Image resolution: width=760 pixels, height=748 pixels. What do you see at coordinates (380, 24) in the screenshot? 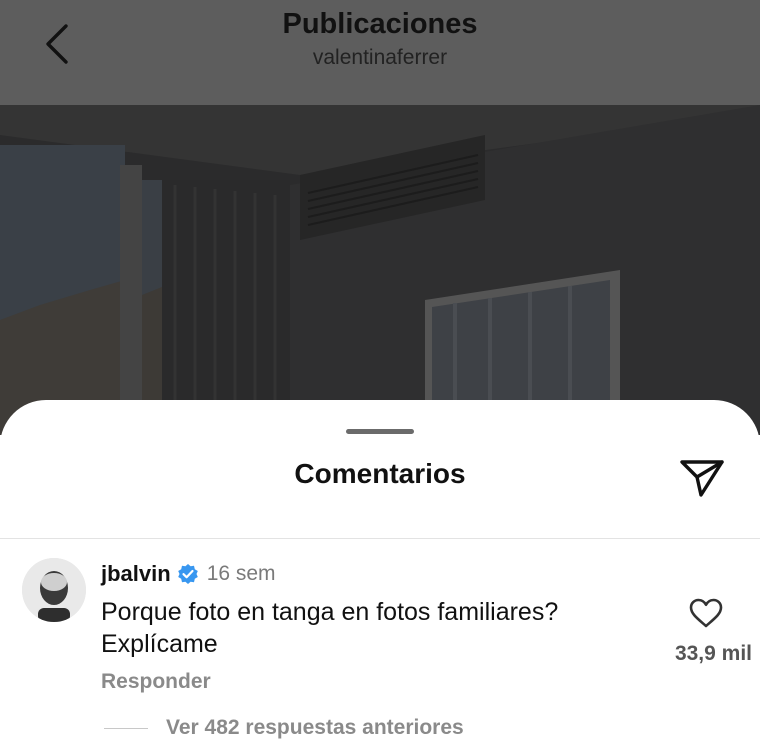
I see `page-title: Publicaciones` at bounding box center [380, 24].